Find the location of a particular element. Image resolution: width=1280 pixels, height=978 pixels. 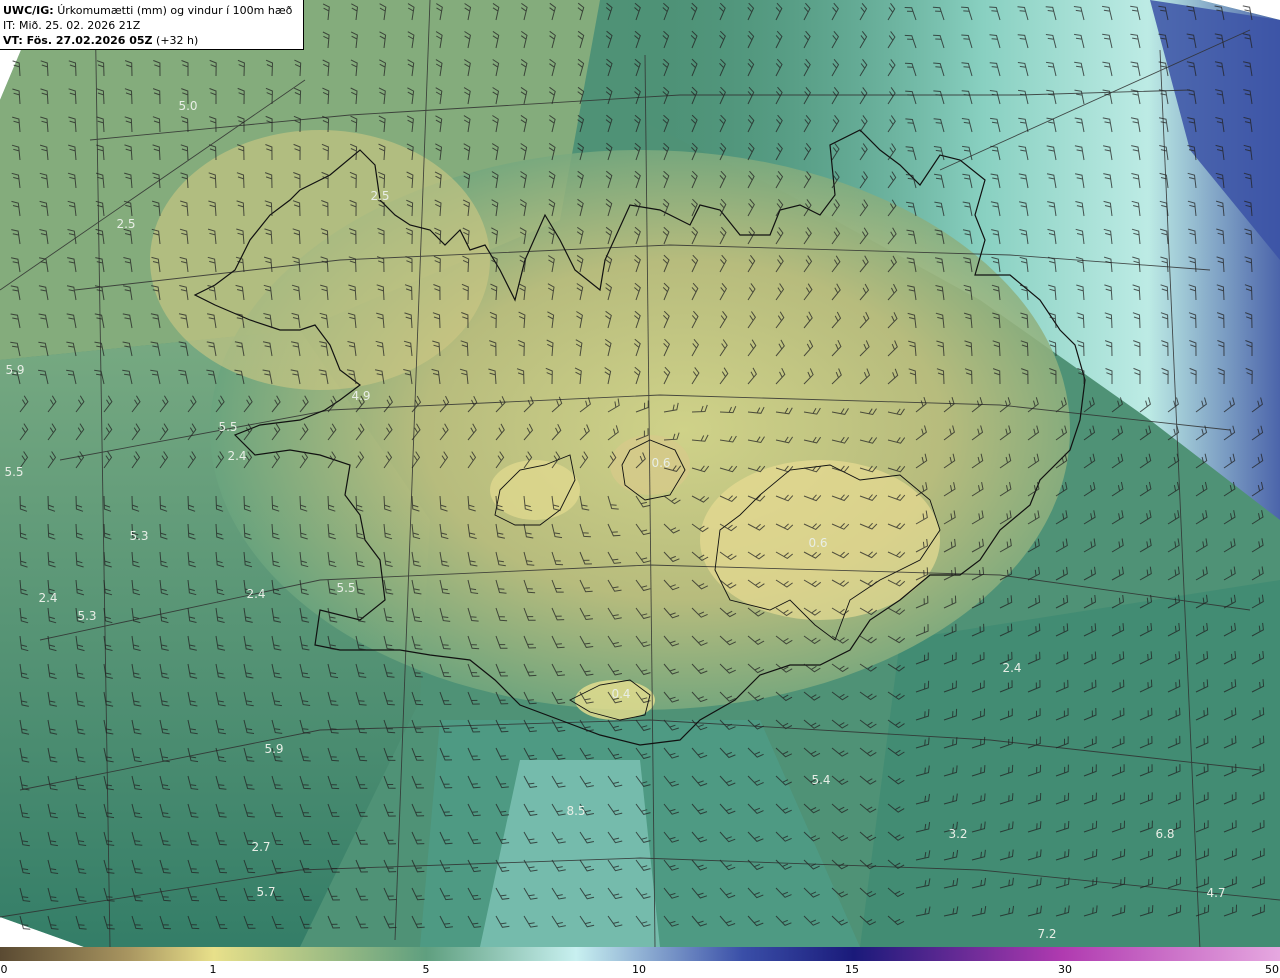

colorbar-tick-label: 10 is located at coordinates (639, 969).